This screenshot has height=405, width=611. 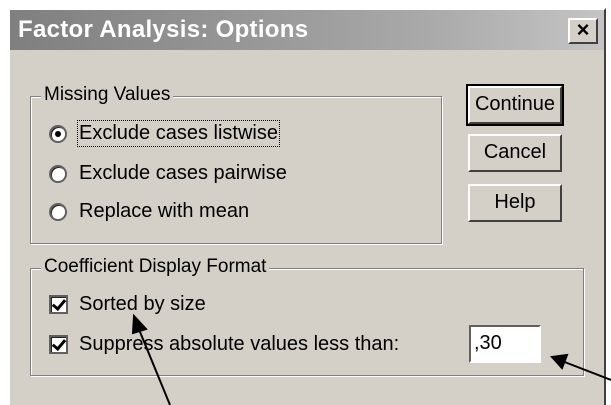 What do you see at coordinates (58, 174) in the screenshot?
I see `radio-exclude-pairwise` at bounding box center [58, 174].